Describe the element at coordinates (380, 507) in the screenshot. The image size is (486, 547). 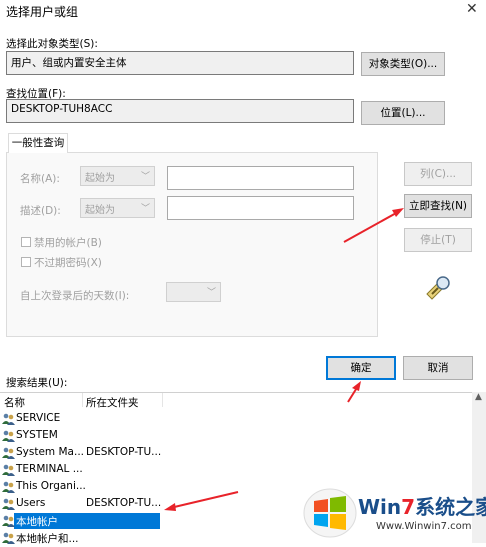
I see `watermark-brand-a: Win` at that location.